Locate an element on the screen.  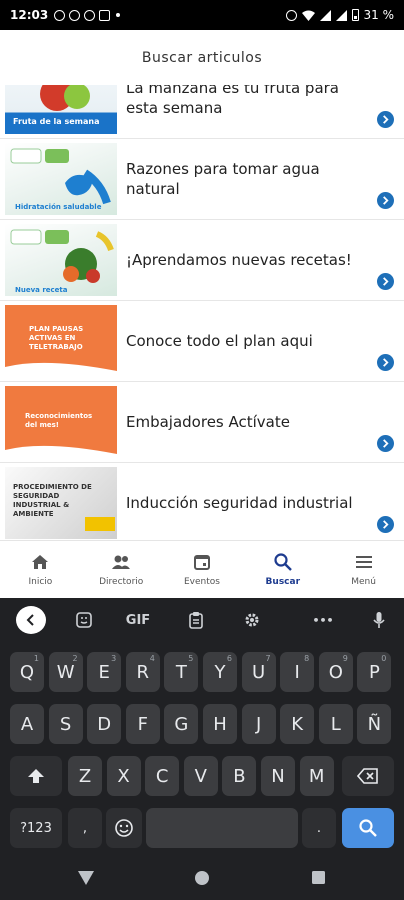
key-d: D is located at coordinates (104, 724).